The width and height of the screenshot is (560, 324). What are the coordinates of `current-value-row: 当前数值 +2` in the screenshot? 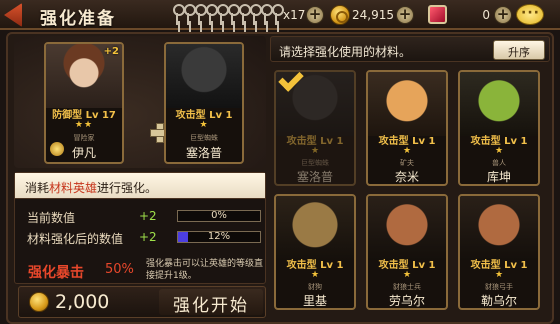 It's located at (92, 217).